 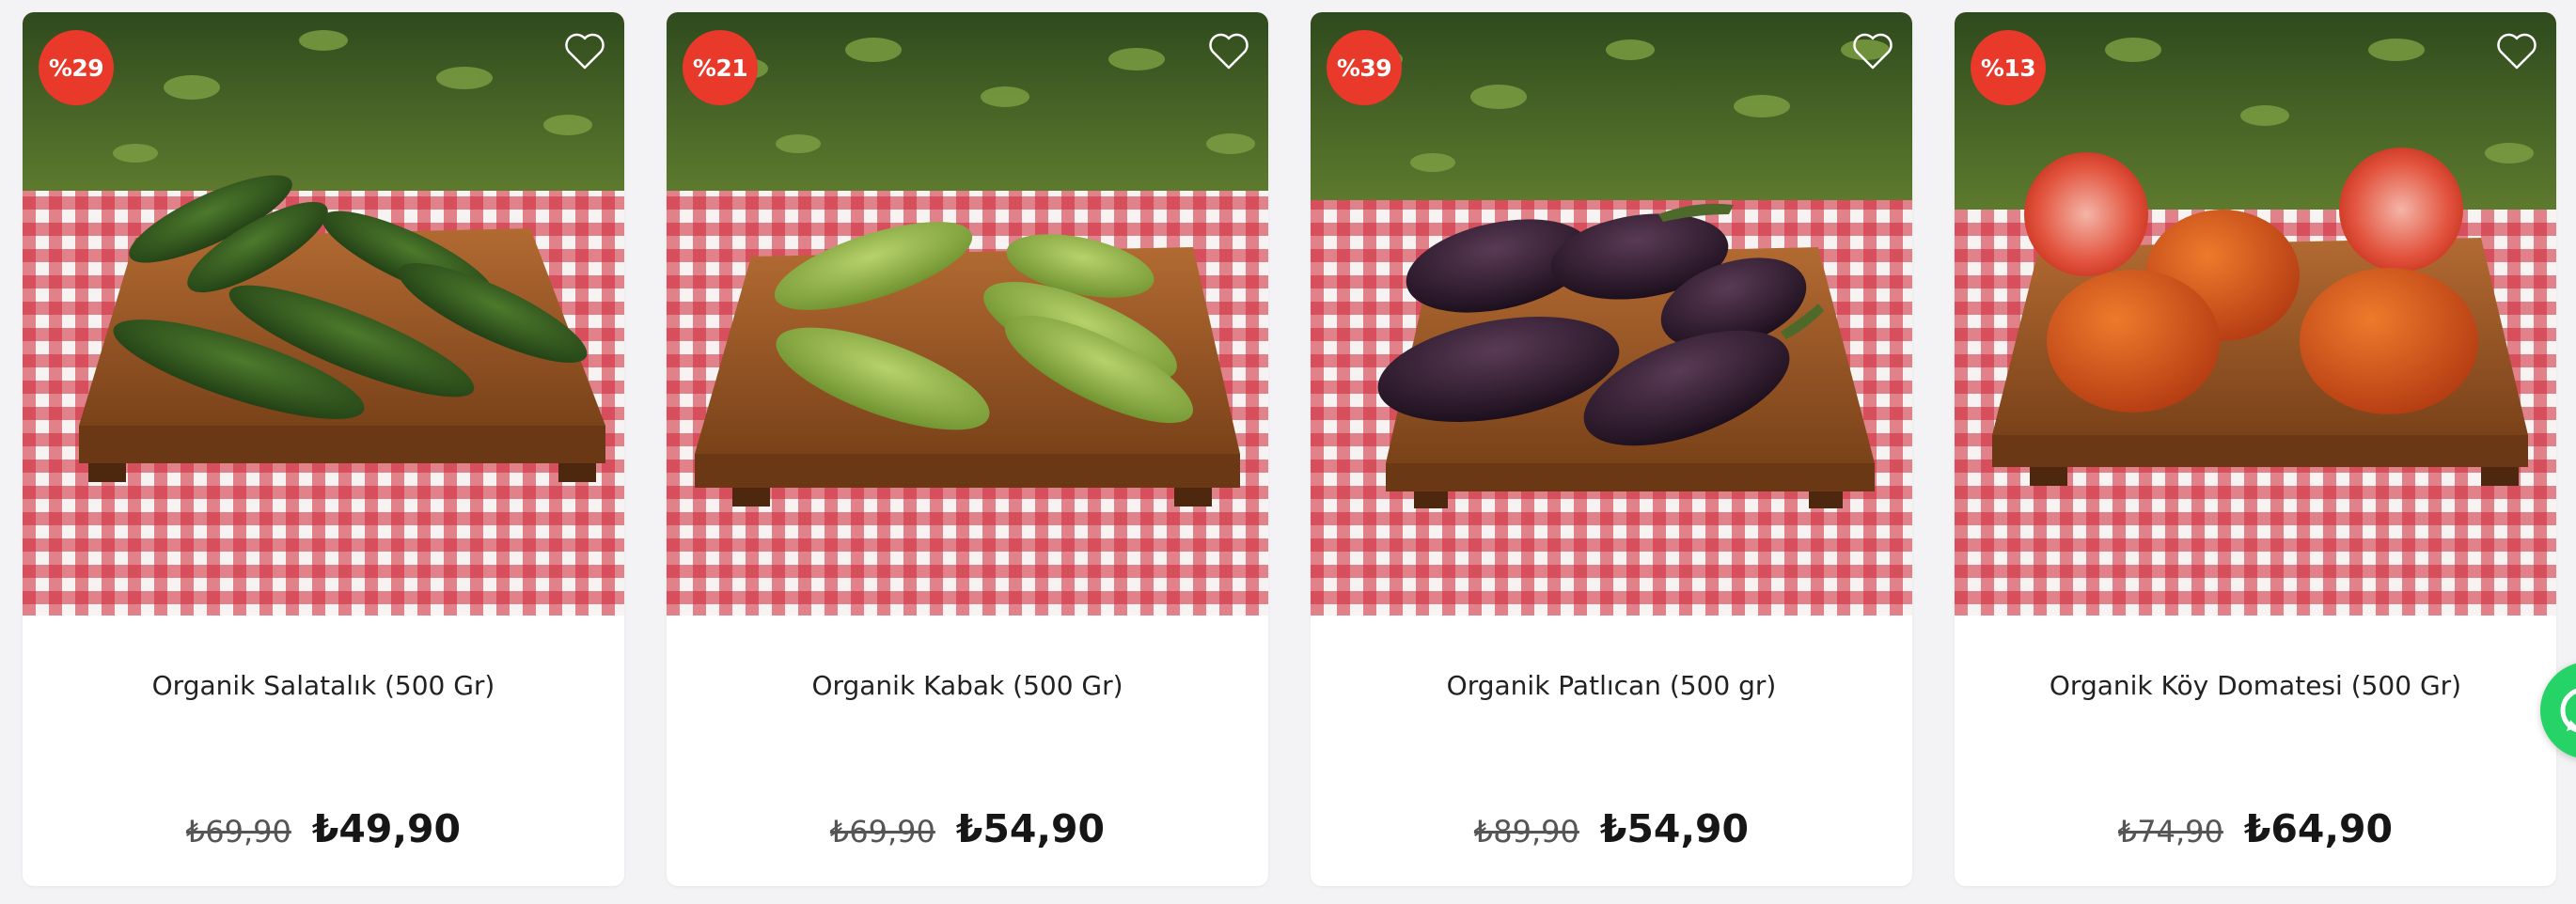 What do you see at coordinates (2009, 67) in the screenshot?
I see `discount-badge: %13` at bounding box center [2009, 67].